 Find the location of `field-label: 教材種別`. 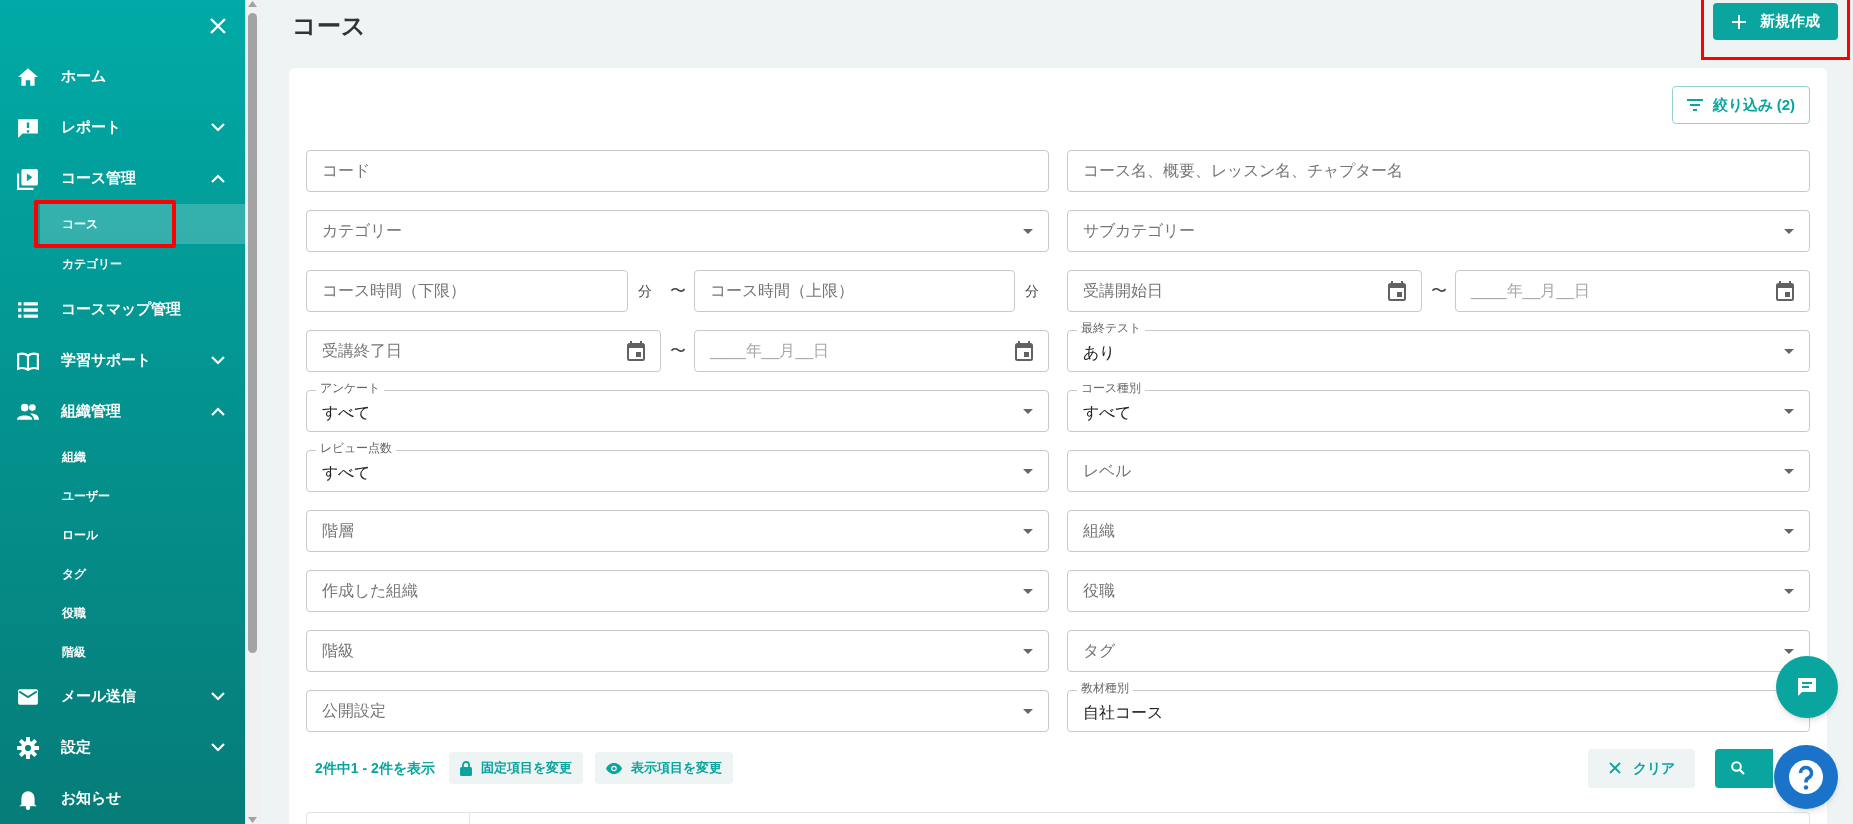

field-label: 教材種別 is located at coordinates (1105, 688).